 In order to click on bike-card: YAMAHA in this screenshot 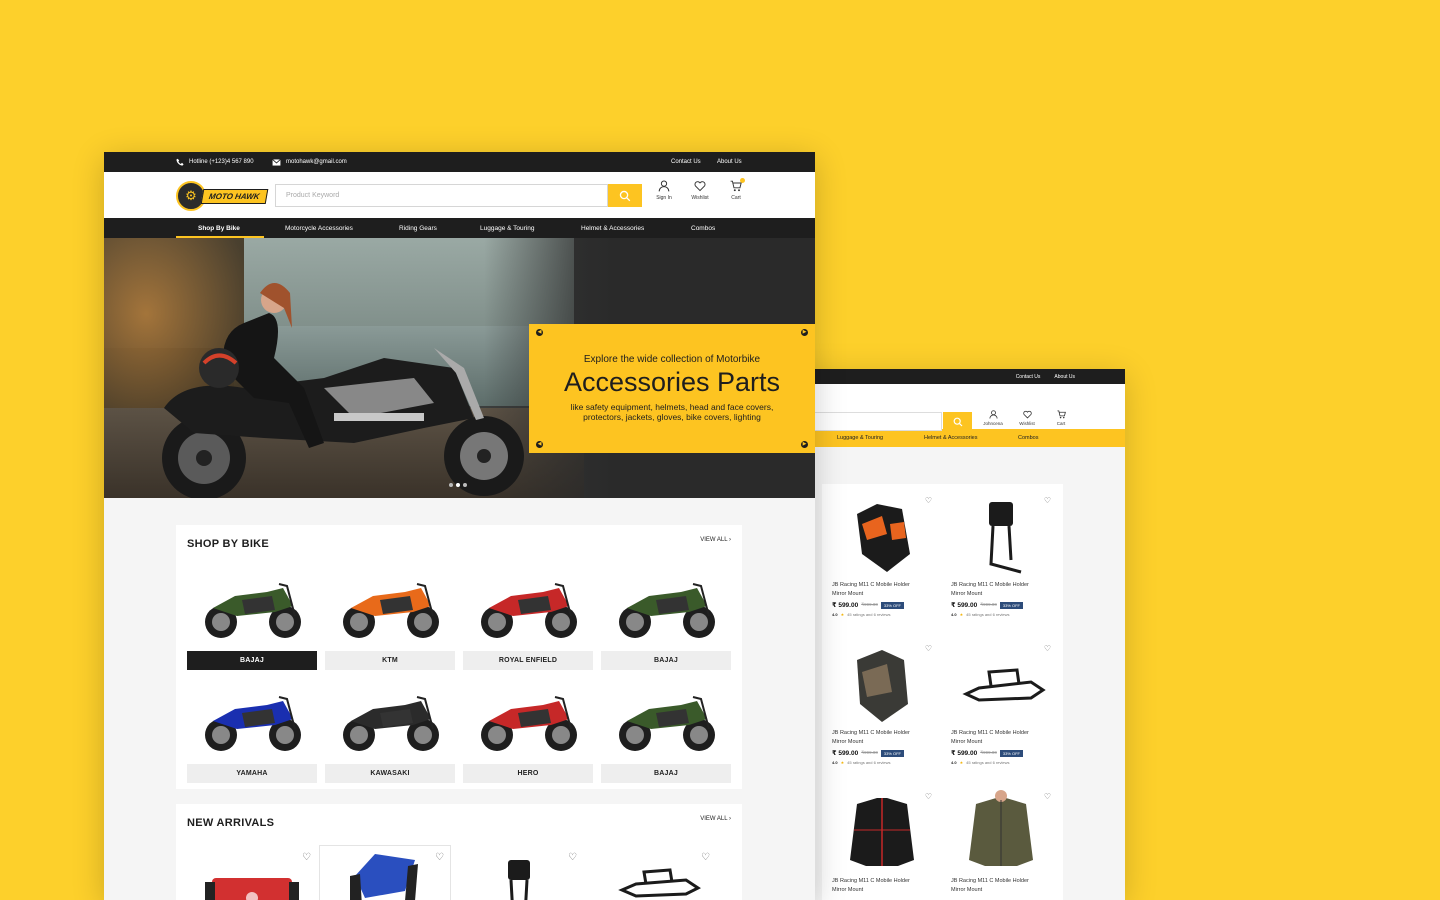, I will do `click(252, 731)`.